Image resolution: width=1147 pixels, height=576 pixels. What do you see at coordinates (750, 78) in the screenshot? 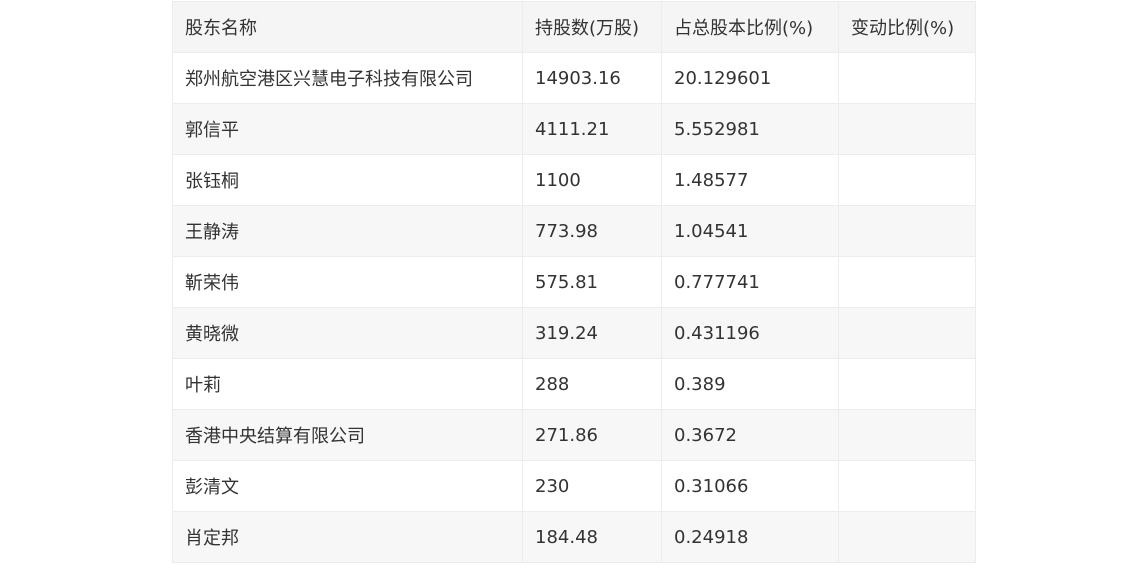
I see `cell-share-ratio: 20.129601` at bounding box center [750, 78].